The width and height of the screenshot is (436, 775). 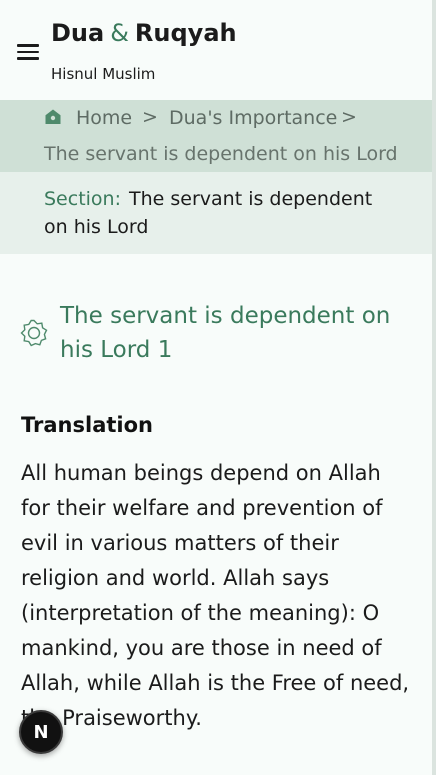 I want to click on app-title-right: Ruqyah, so click(x=185, y=33).